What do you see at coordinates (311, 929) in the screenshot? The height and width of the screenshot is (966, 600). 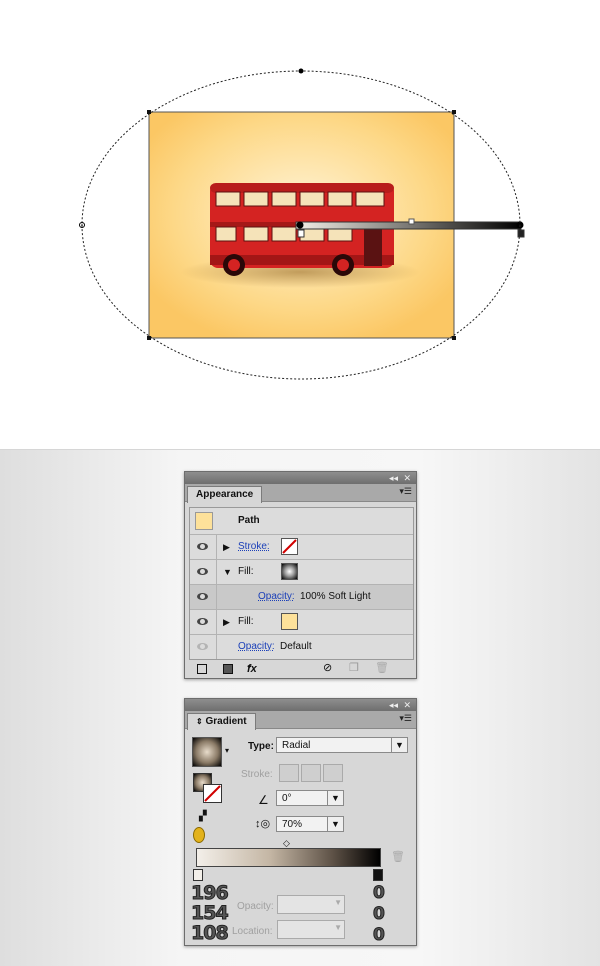 I see `location-input: ▼` at bounding box center [311, 929].